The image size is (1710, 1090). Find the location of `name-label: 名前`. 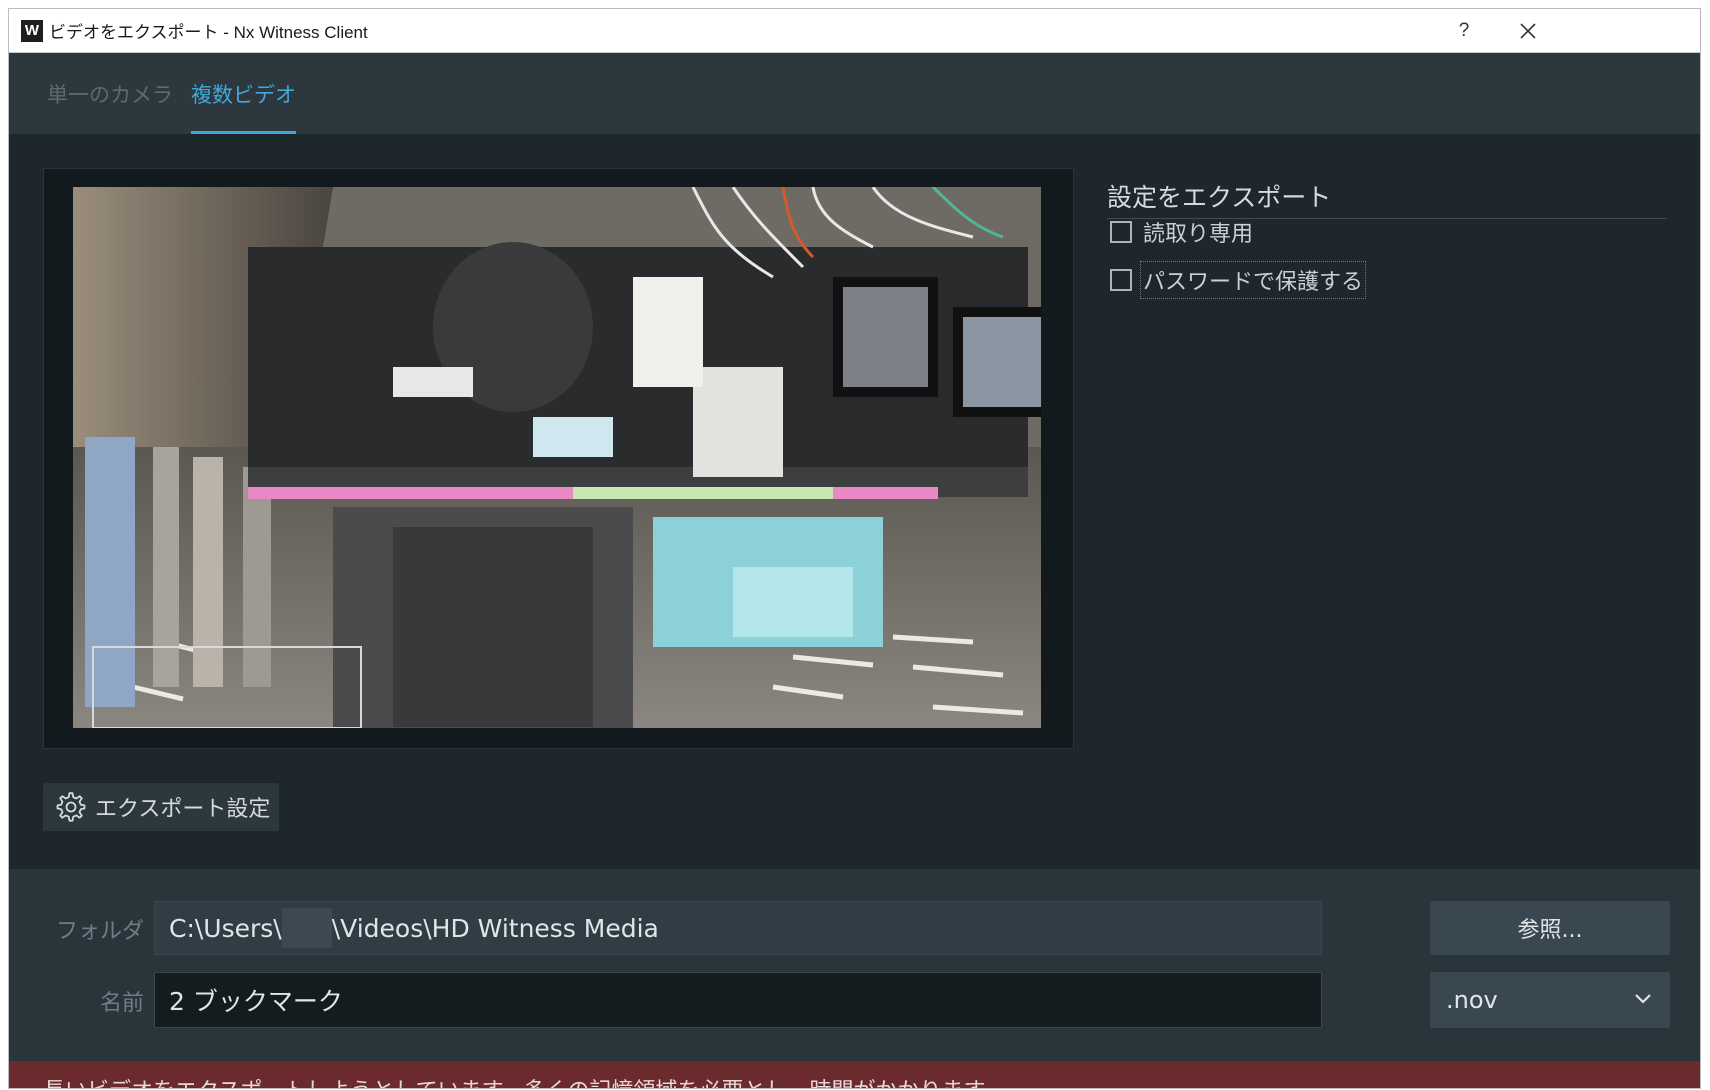

name-label: 名前 is located at coordinates (121, 1003).